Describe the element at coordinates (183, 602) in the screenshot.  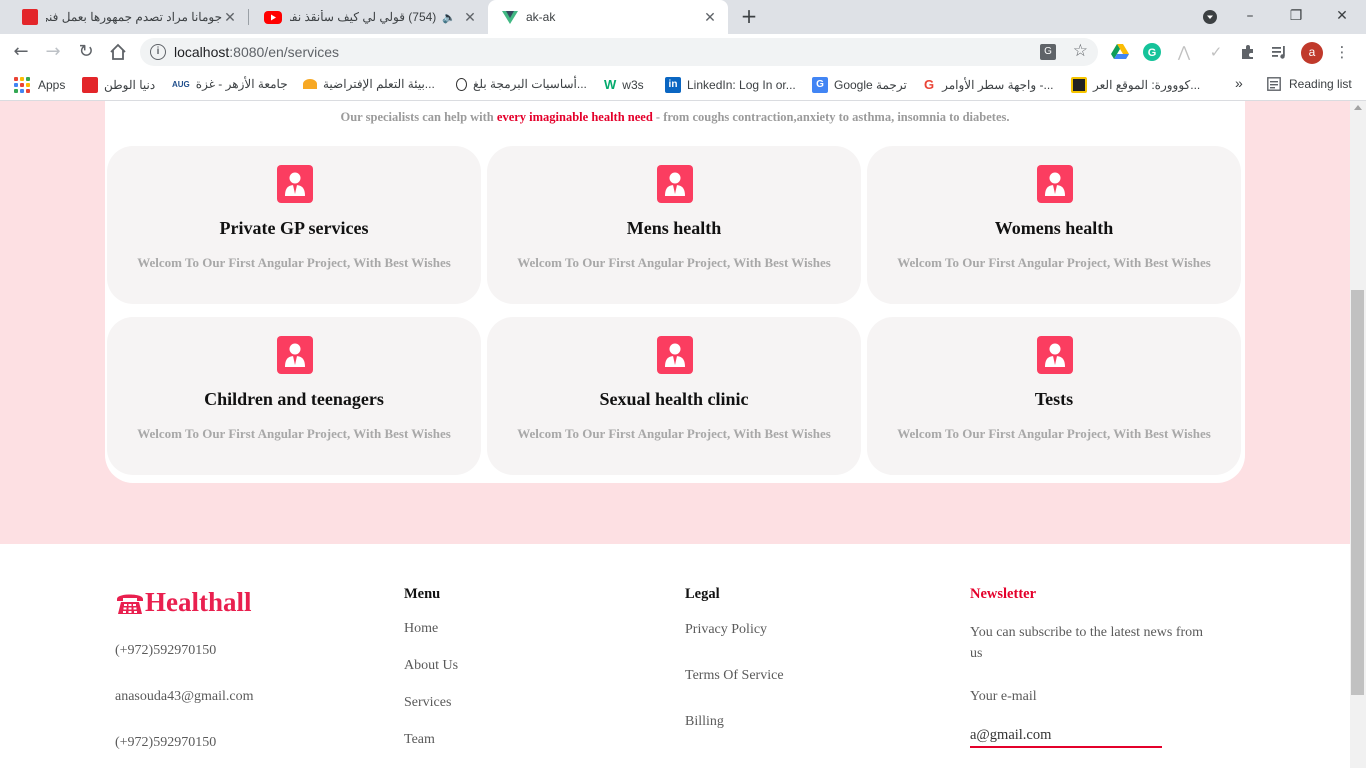
I see `footer-brand: Healthall` at that location.